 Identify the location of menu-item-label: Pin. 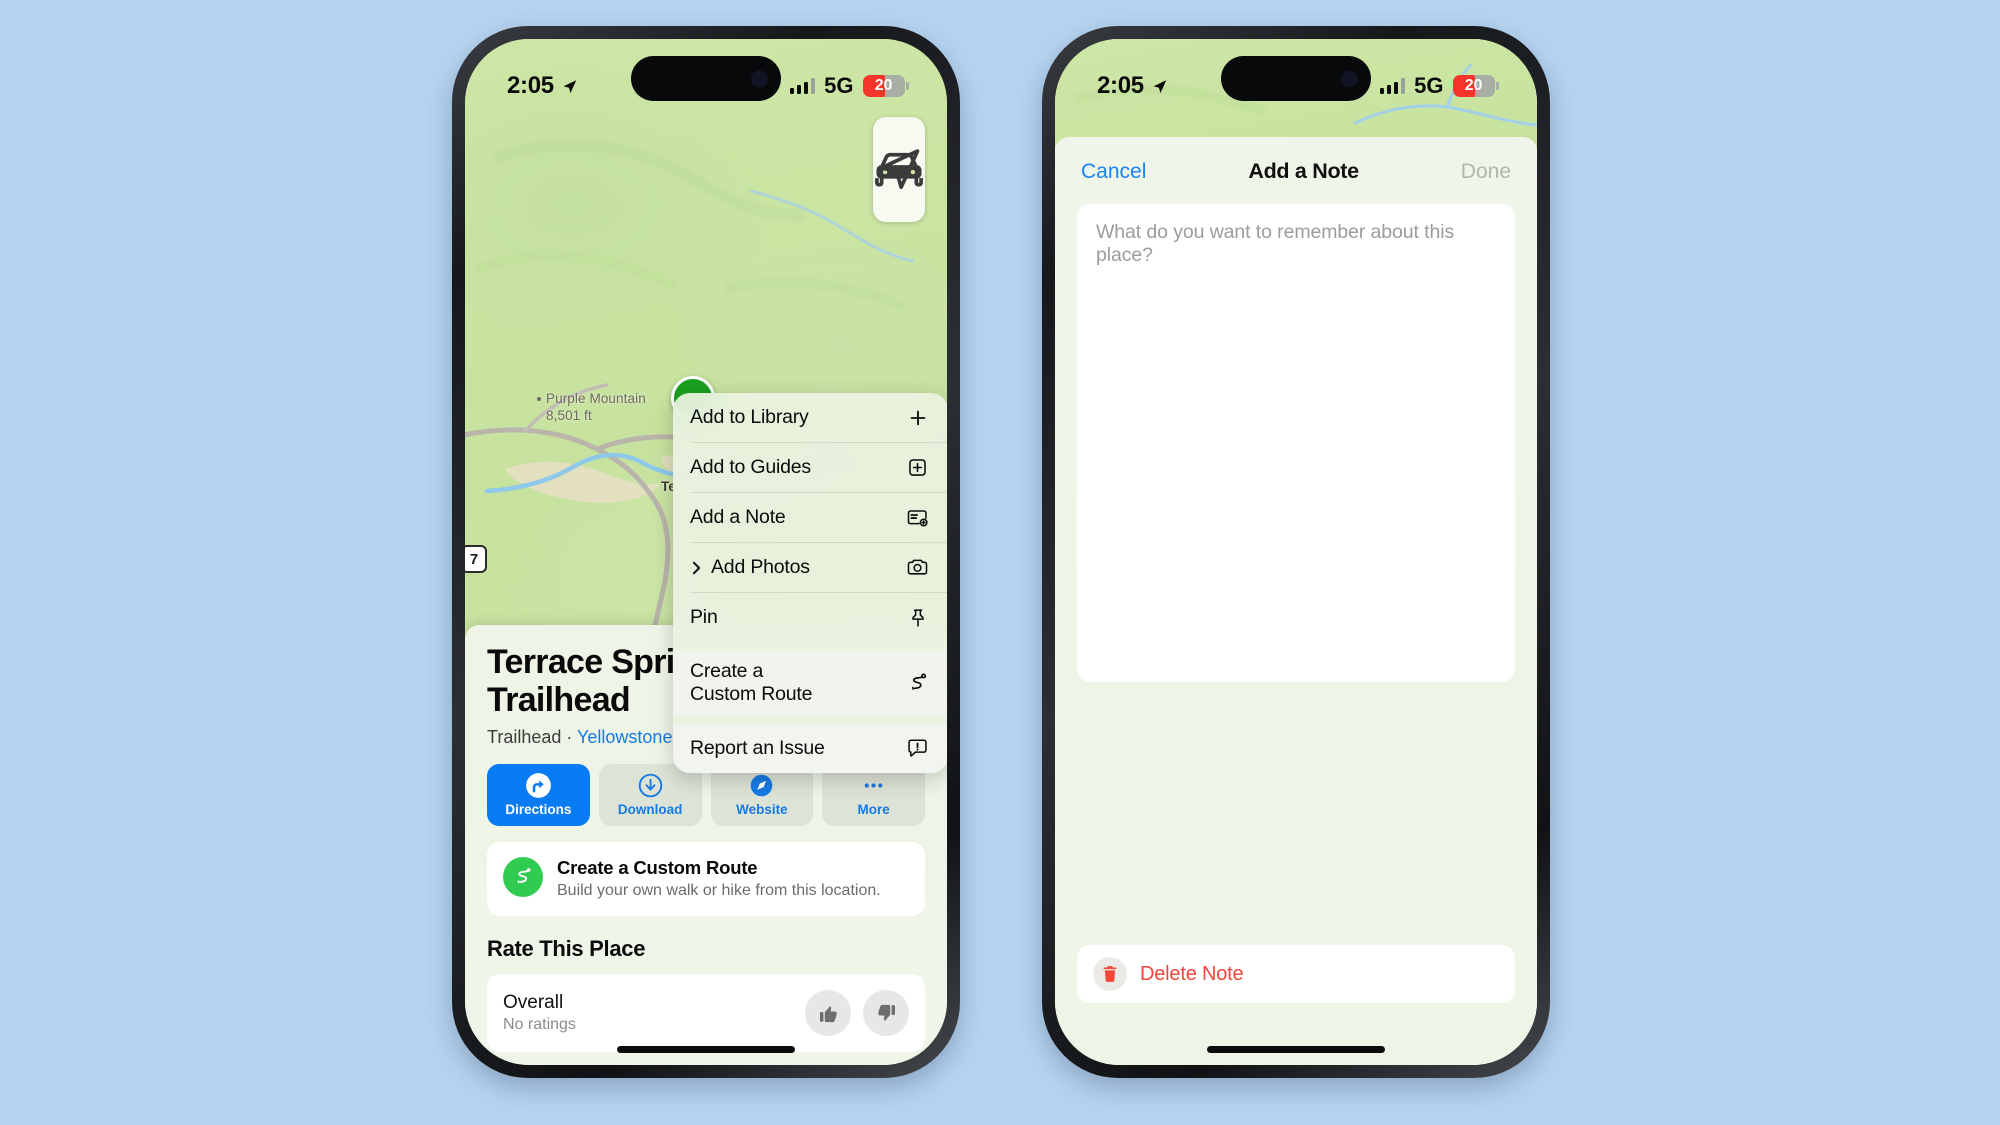
(704, 617).